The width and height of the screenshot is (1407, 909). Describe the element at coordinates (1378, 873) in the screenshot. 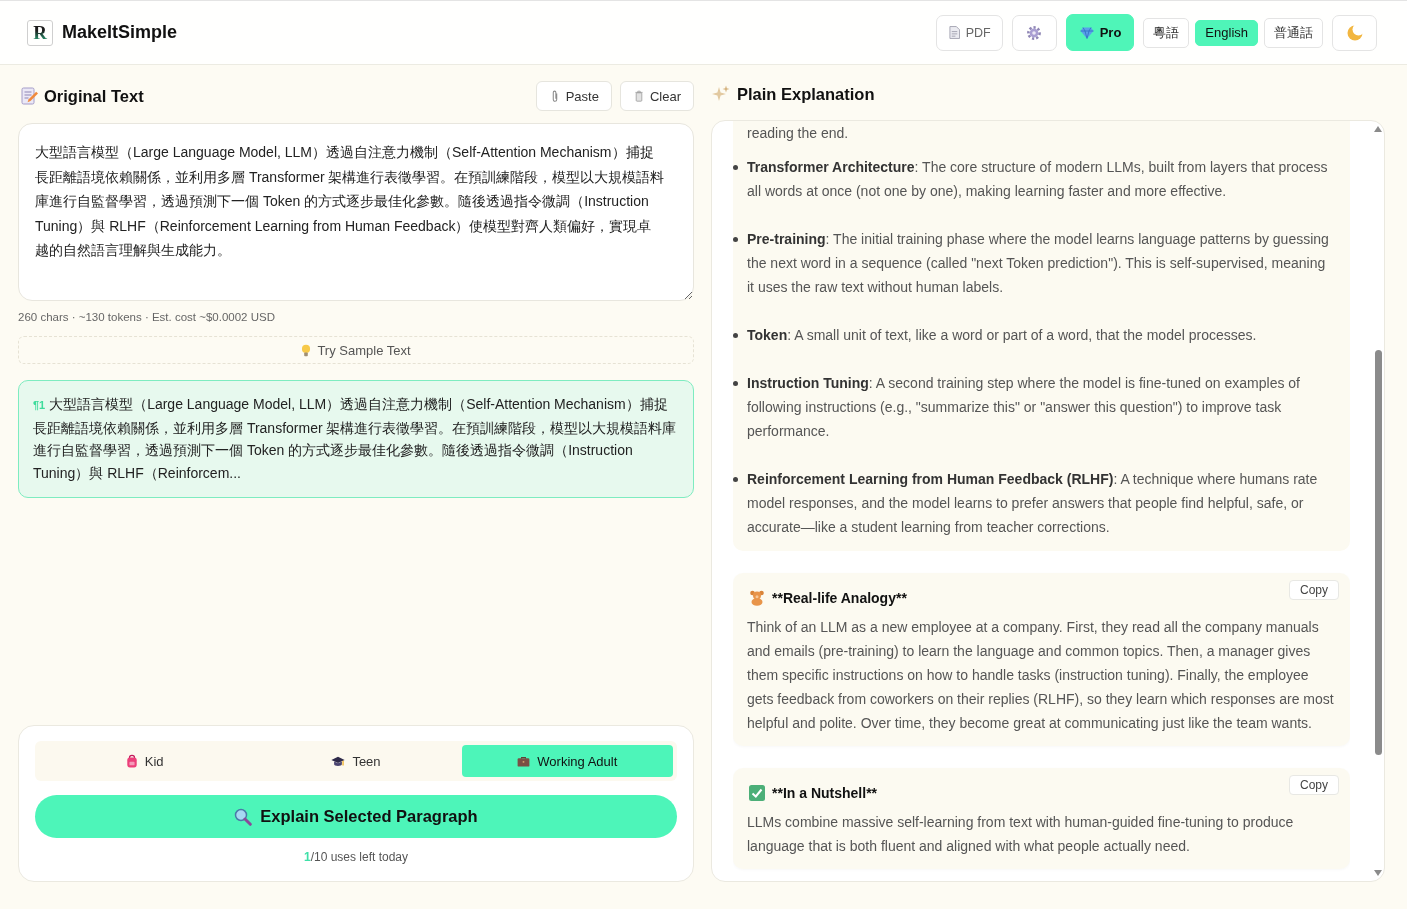

I see `scroll-down-arrow-icon` at that location.